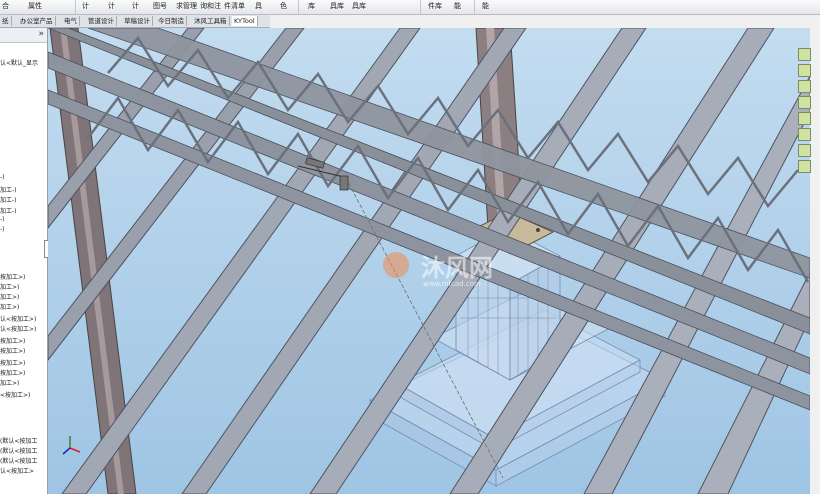 The width and height of the screenshot is (820, 494). What do you see at coordinates (804, 54) in the screenshot?
I see `resources-icon` at bounding box center [804, 54].